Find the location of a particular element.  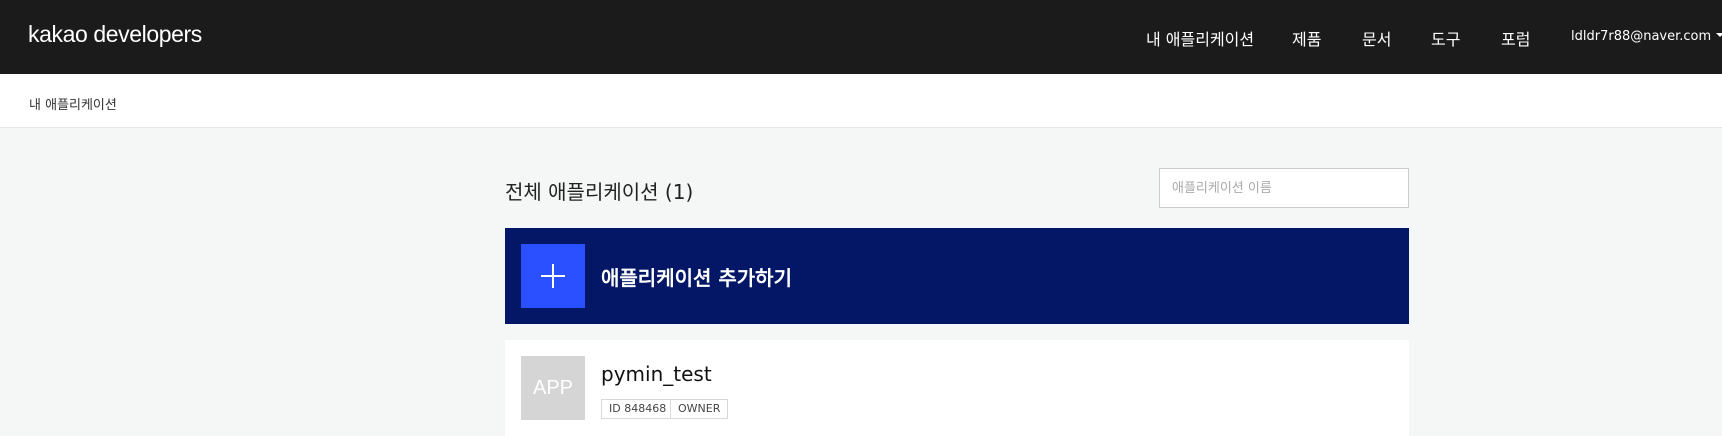

app-search-input is located at coordinates (1284, 188).